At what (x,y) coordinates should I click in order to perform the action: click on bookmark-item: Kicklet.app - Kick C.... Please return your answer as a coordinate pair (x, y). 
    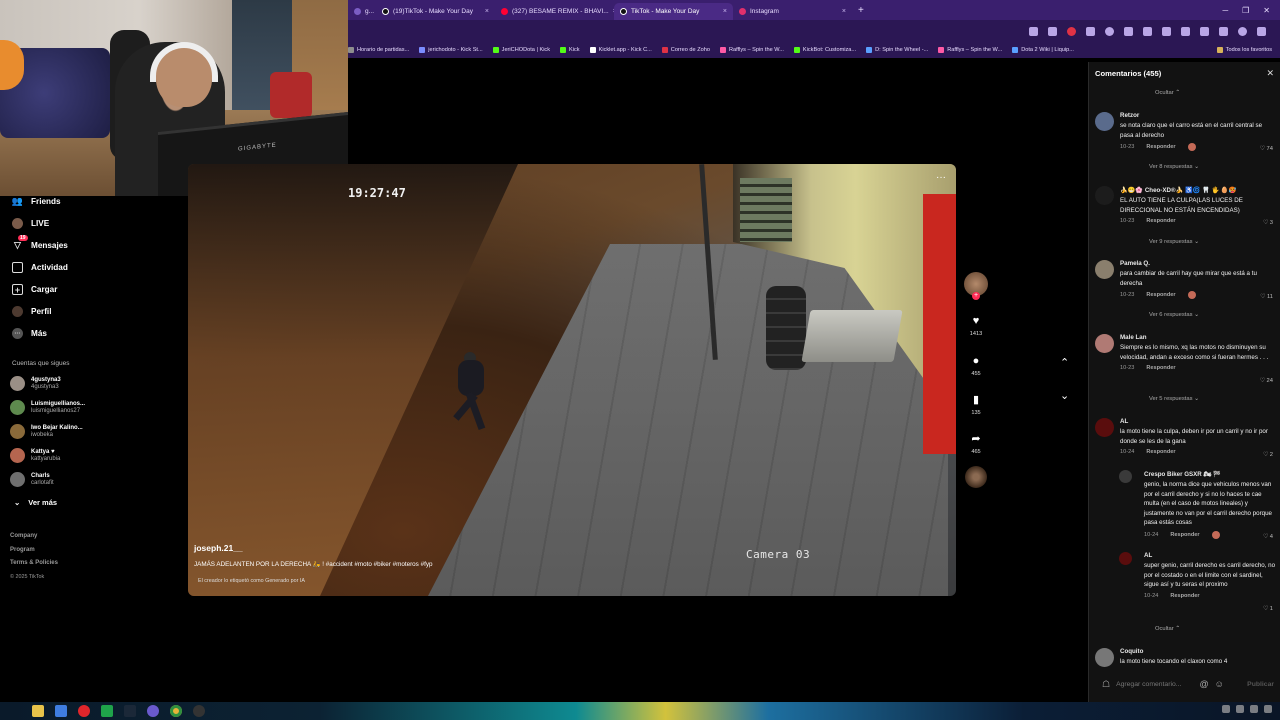
    Looking at the image, I should click on (620, 50).